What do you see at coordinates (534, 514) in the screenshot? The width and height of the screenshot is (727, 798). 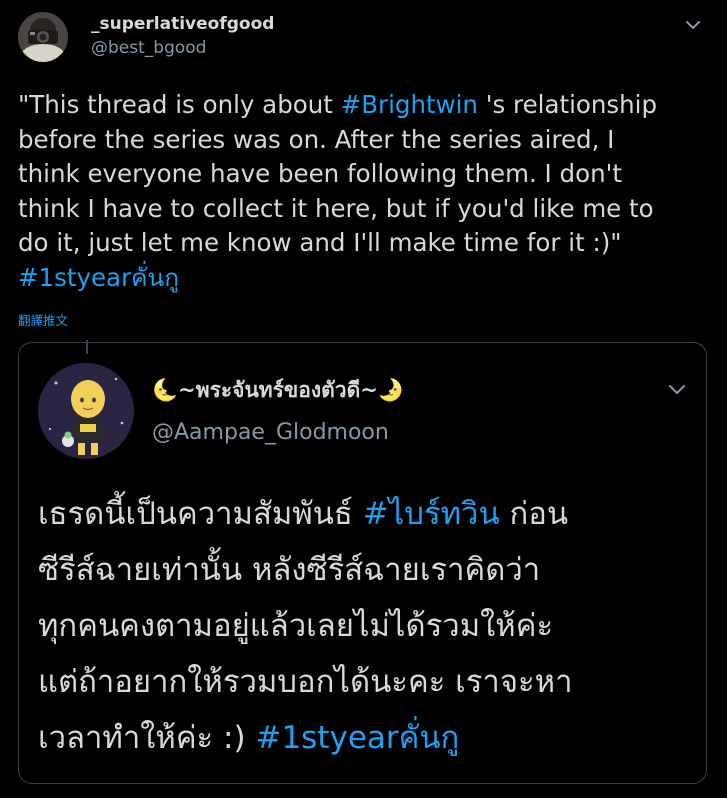 I see `quoted-text-segment: ก่อน` at bounding box center [534, 514].